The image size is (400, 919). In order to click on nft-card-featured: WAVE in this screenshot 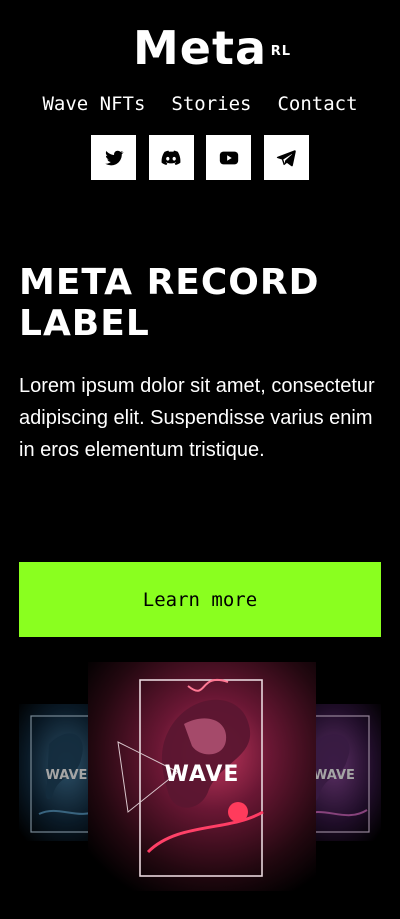, I will do `click(202, 776)`.